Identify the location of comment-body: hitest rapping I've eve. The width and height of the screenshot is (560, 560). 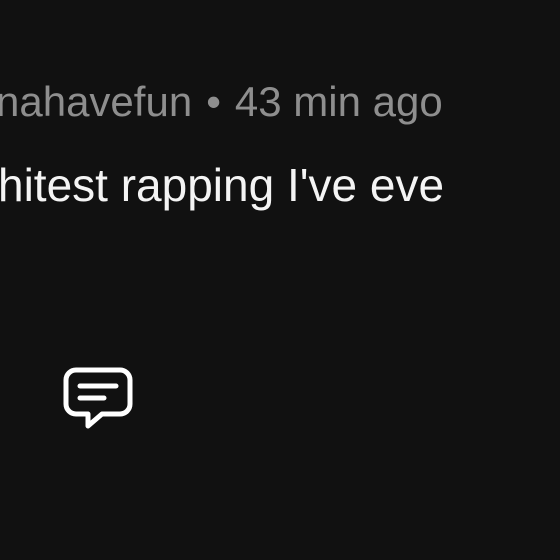
(222, 185).